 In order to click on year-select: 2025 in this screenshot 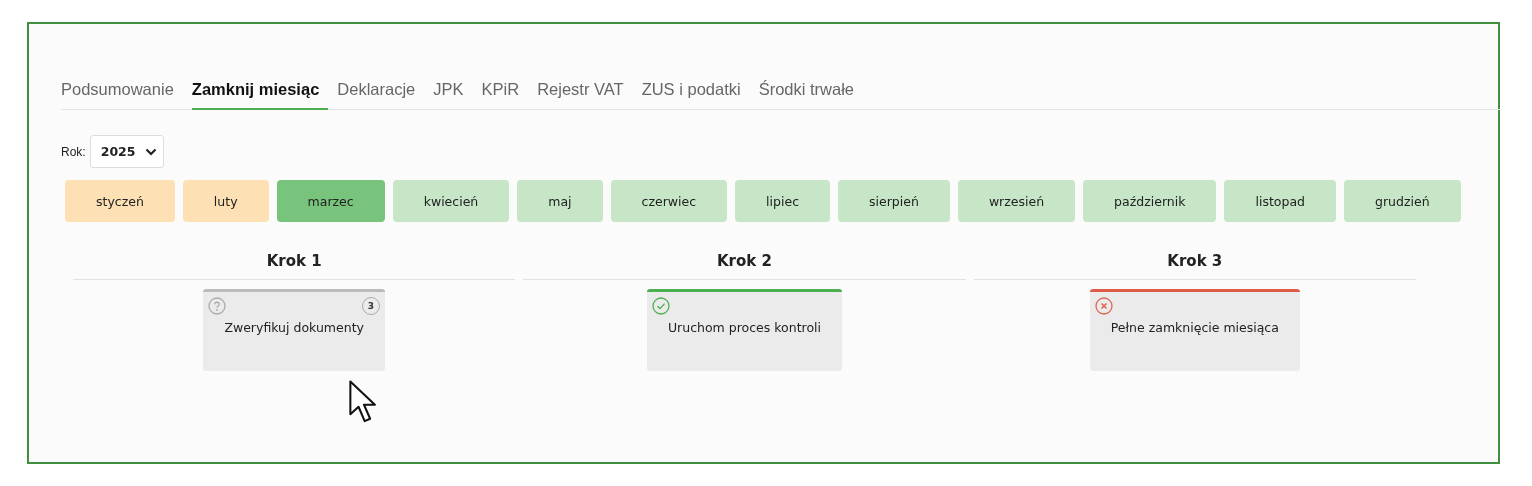, I will do `click(127, 151)`.